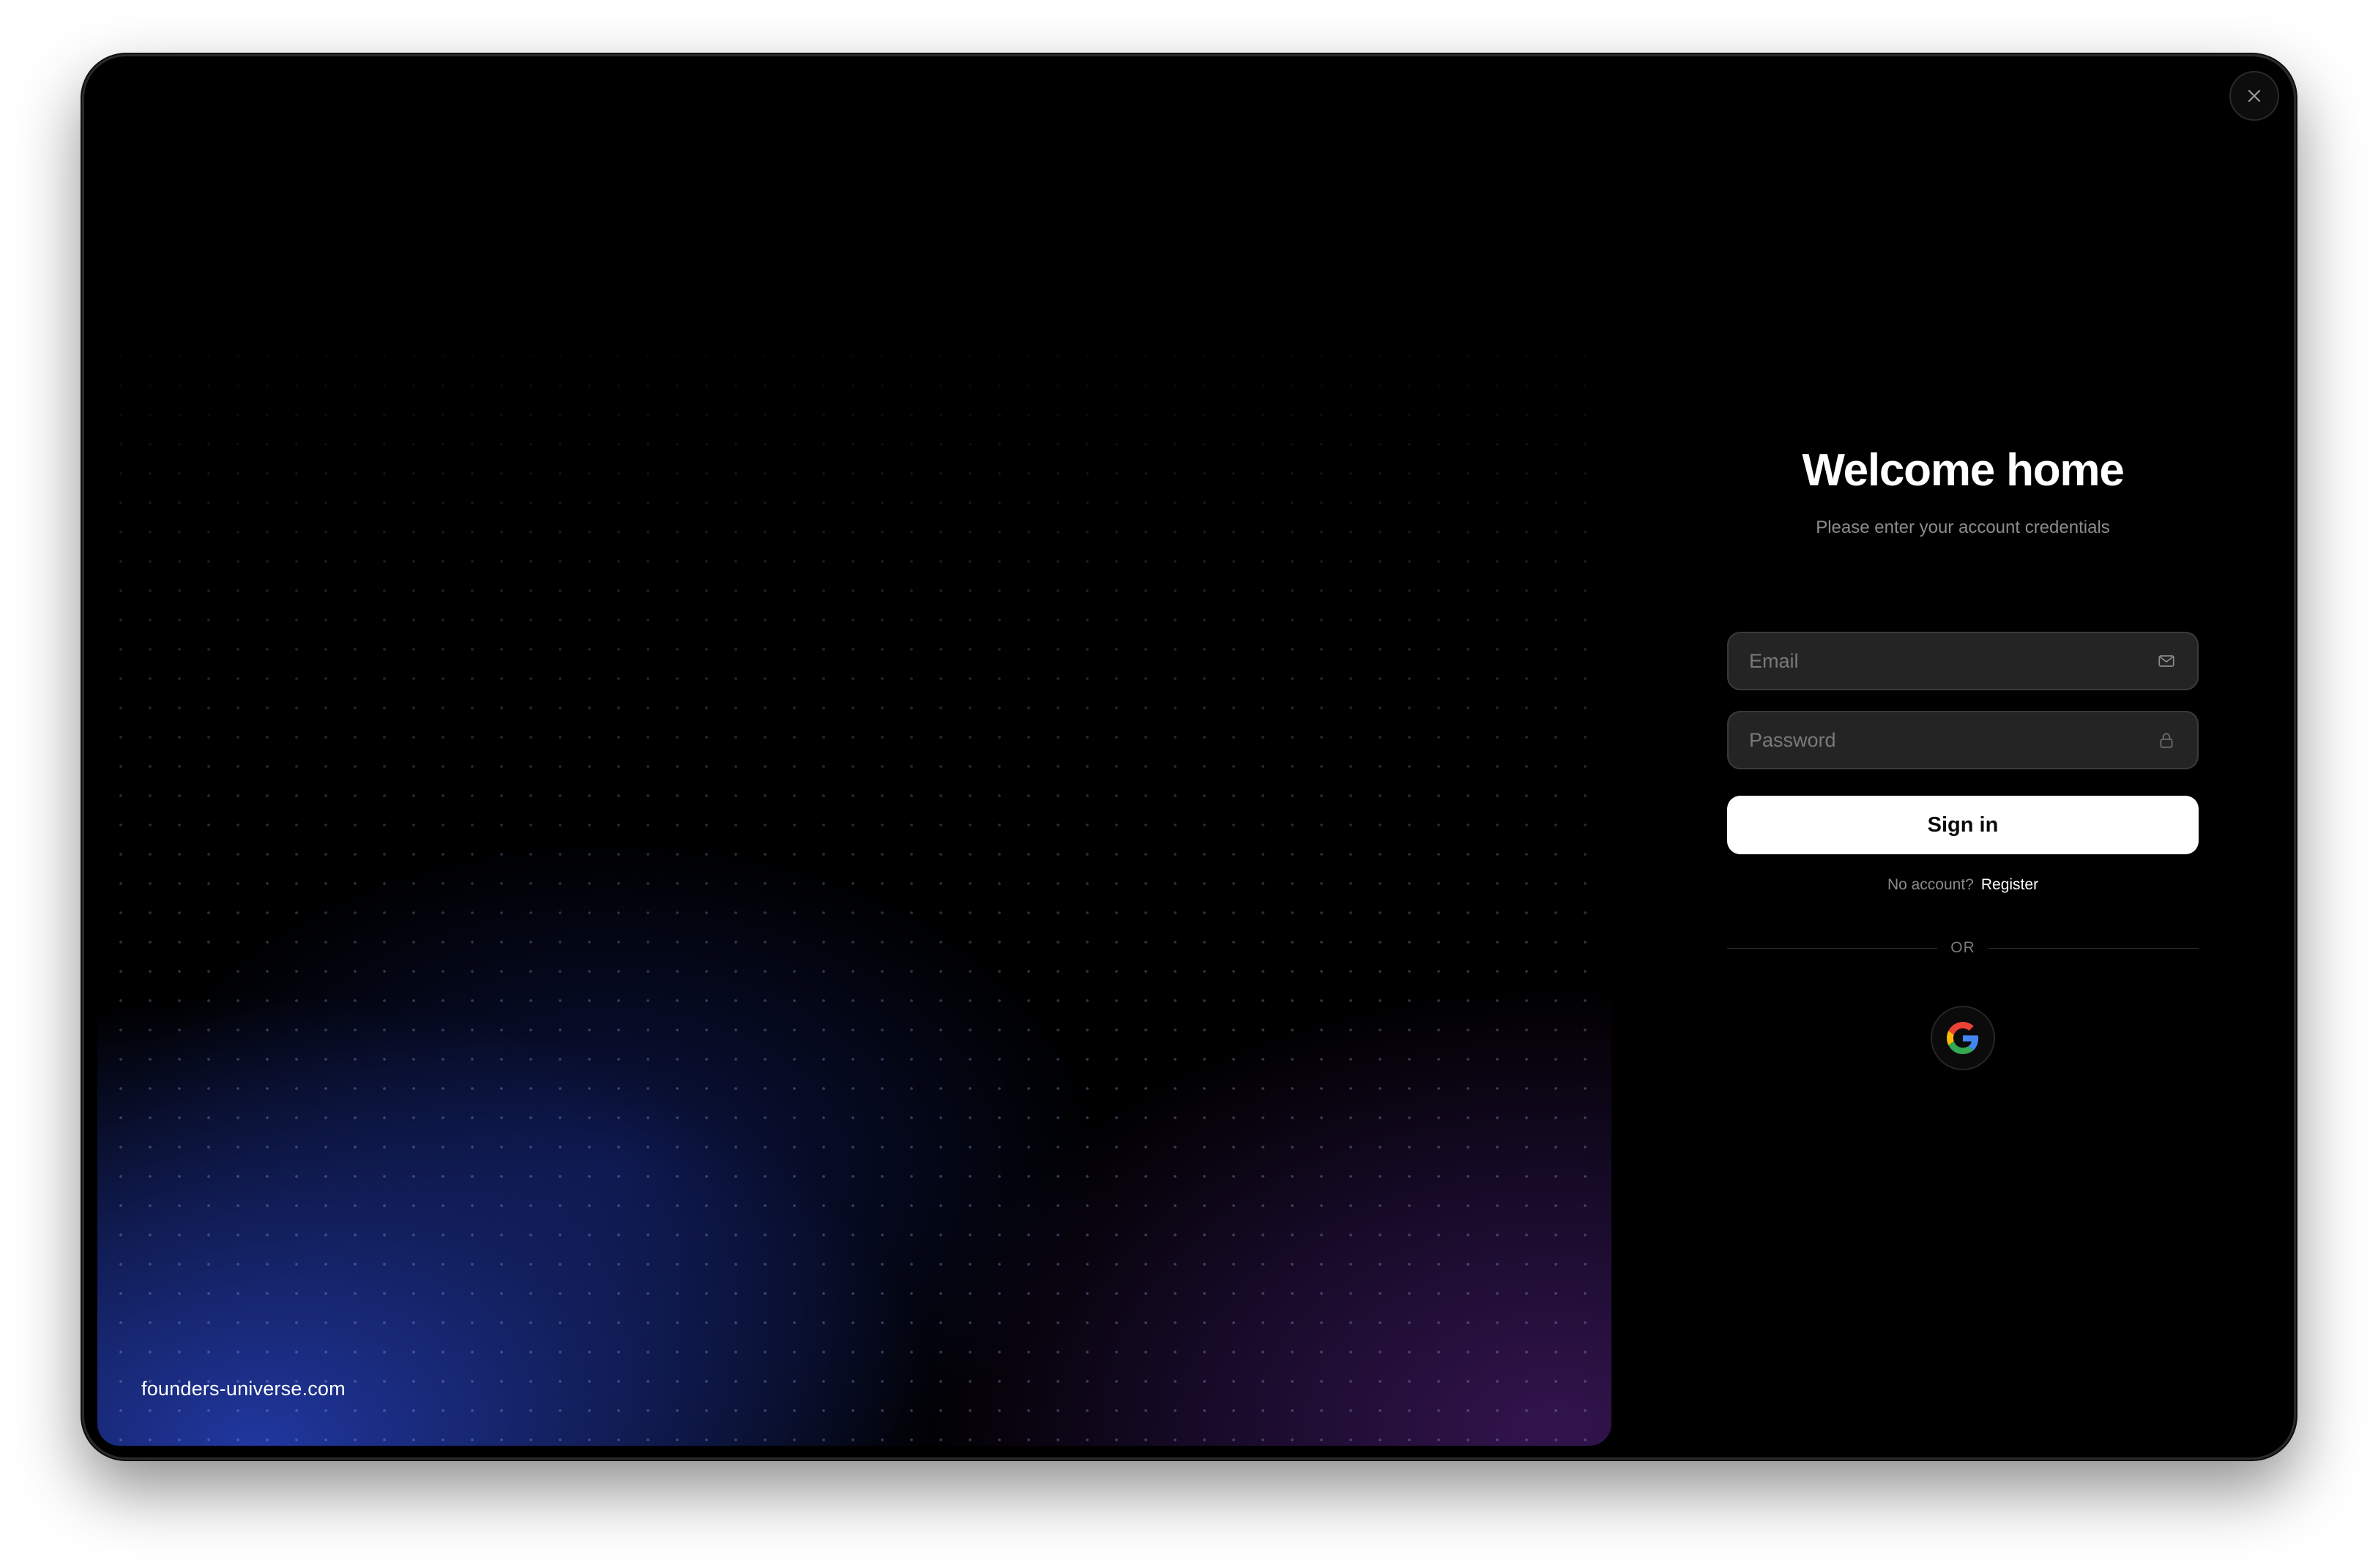  Describe the element at coordinates (243, 1389) in the screenshot. I see `domain-label: founders-universe.com` at that location.